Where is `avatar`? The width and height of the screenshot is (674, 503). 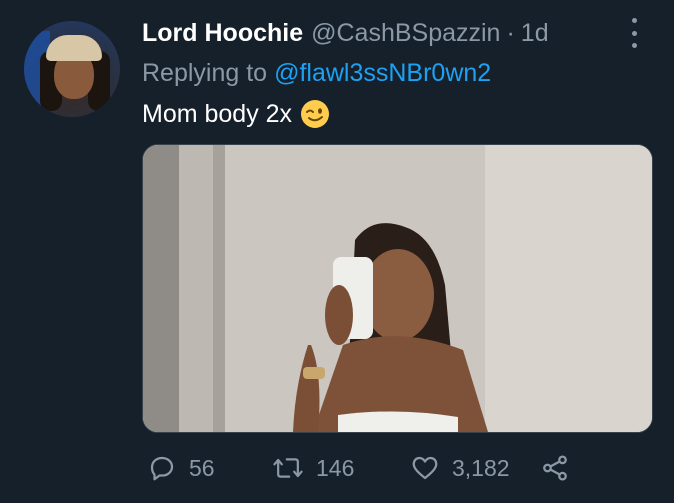 avatar is located at coordinates (72, 69).